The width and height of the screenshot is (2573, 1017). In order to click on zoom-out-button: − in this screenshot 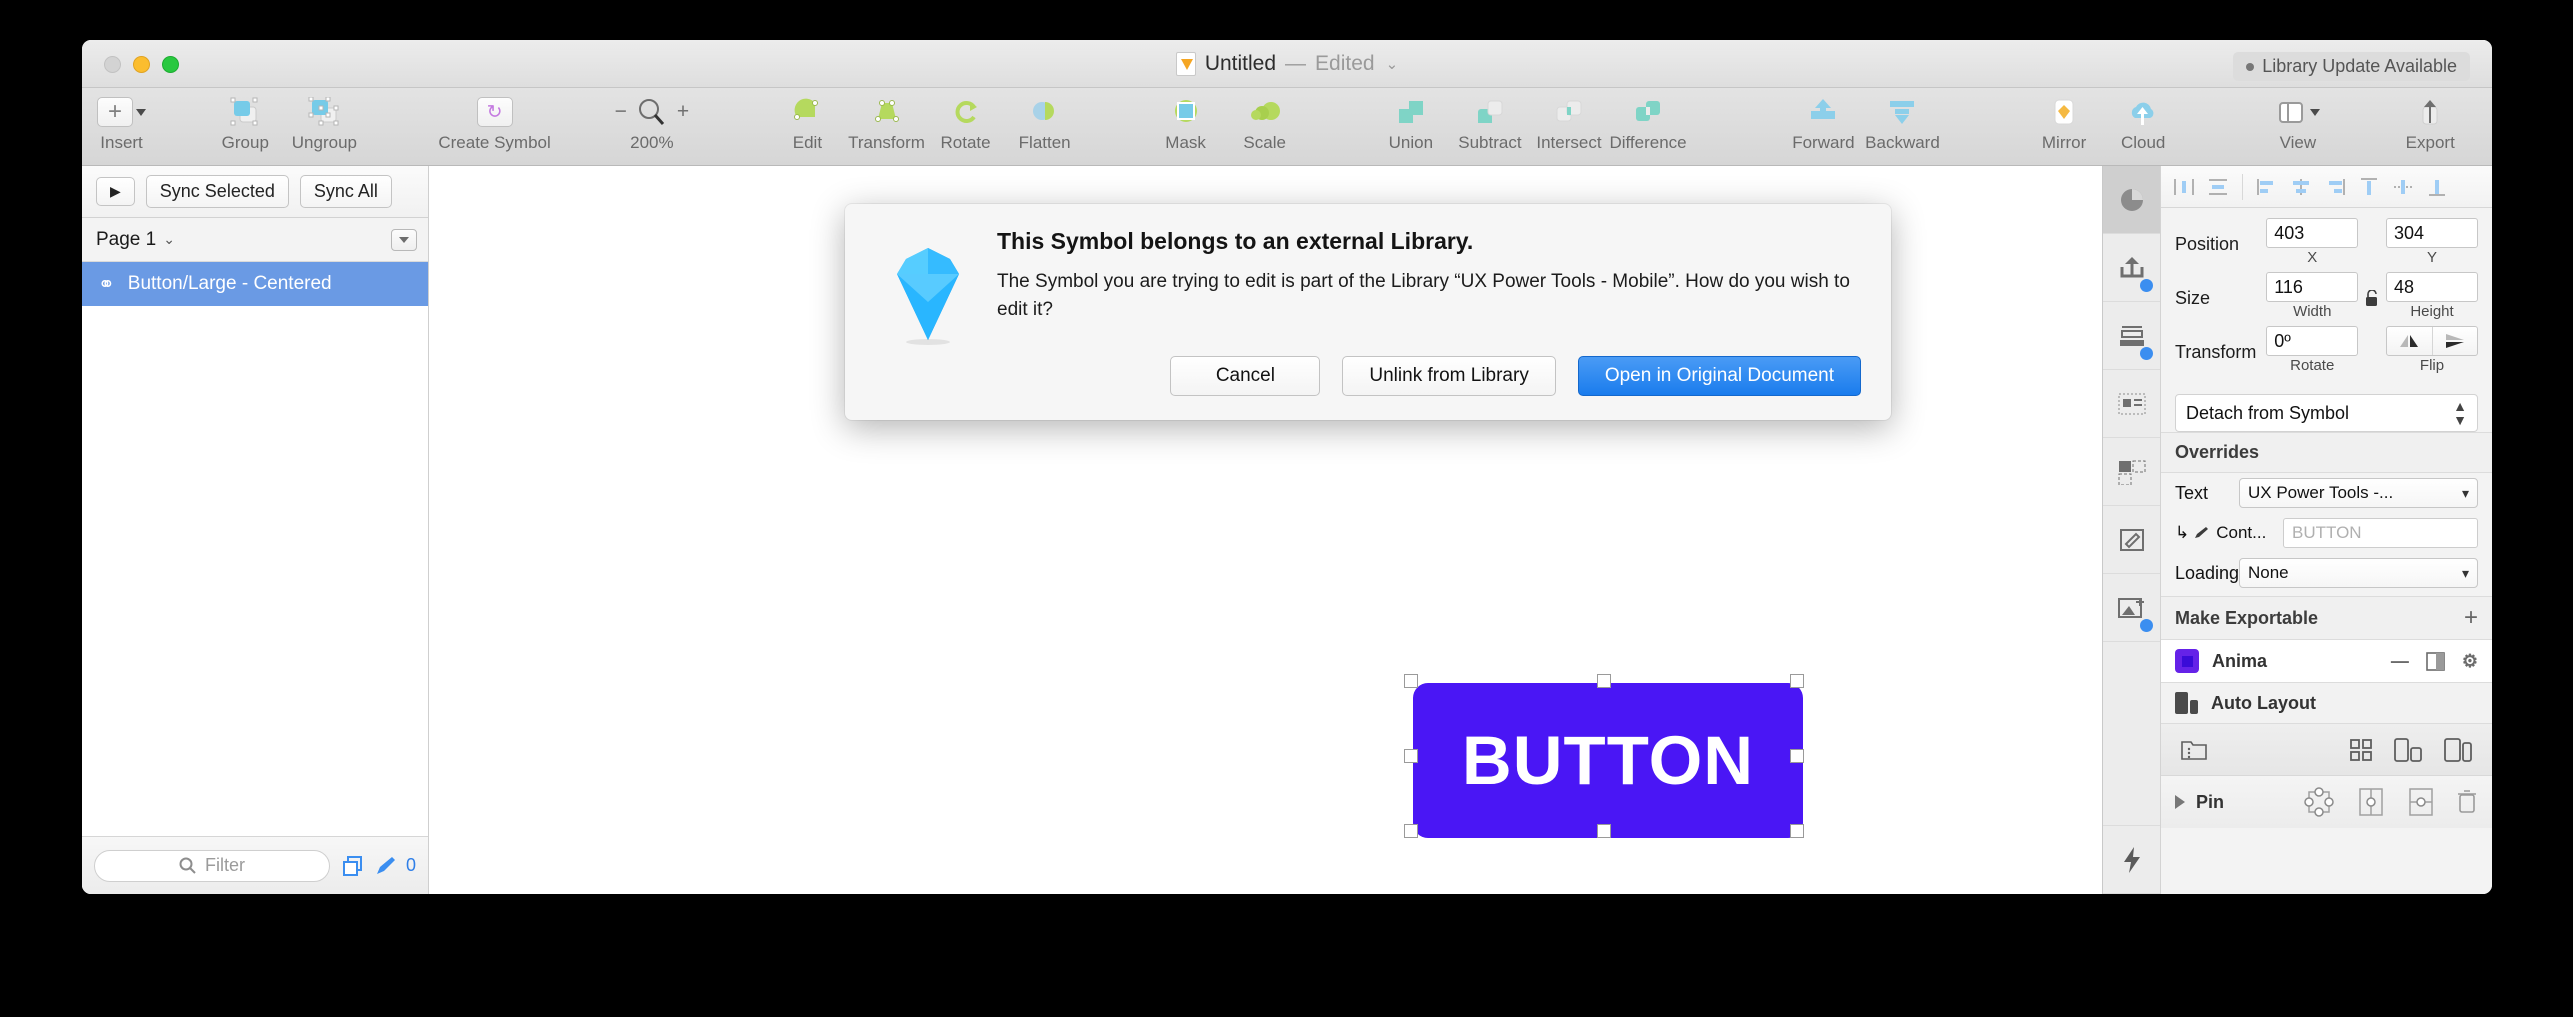, I will do `click(621, 112)`.